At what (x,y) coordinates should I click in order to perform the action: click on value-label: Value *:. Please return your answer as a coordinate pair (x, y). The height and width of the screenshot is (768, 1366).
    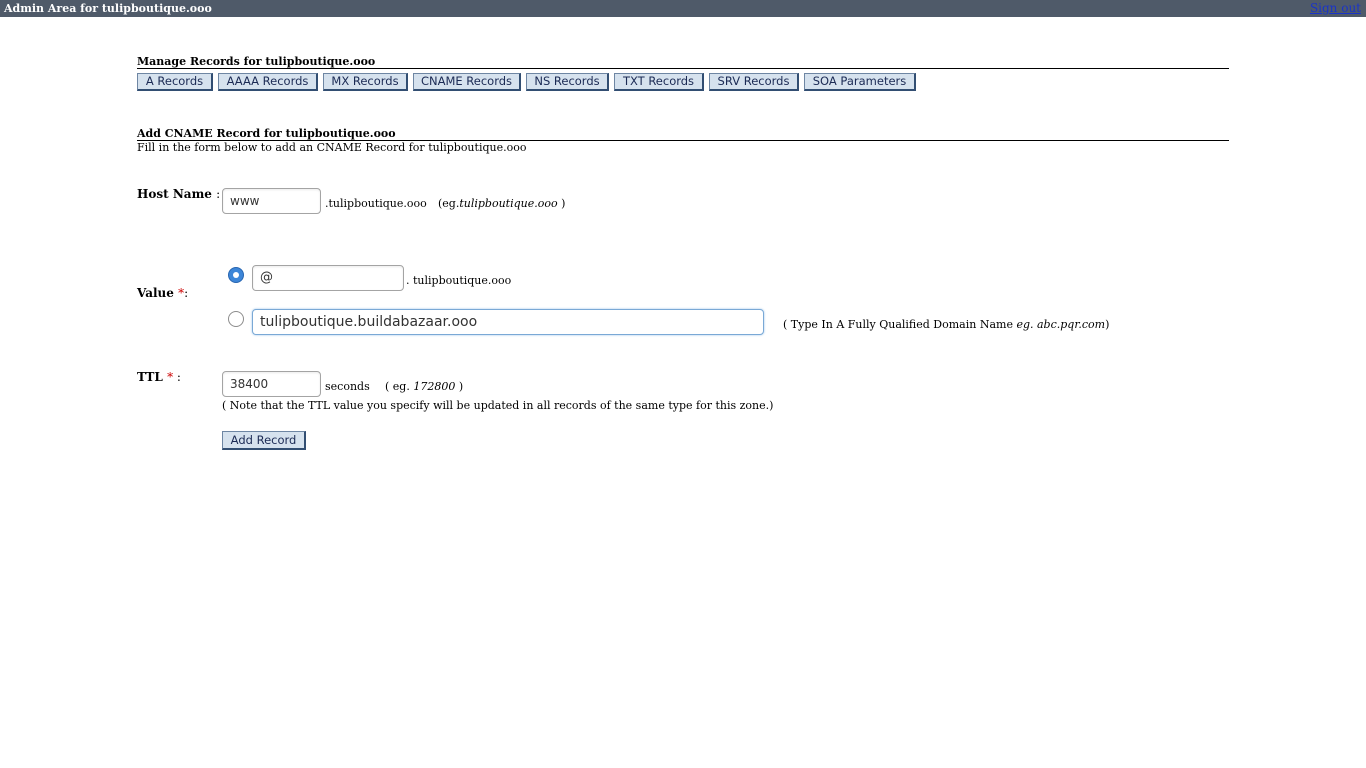
    Looking at the image, I should click on (163, 293).